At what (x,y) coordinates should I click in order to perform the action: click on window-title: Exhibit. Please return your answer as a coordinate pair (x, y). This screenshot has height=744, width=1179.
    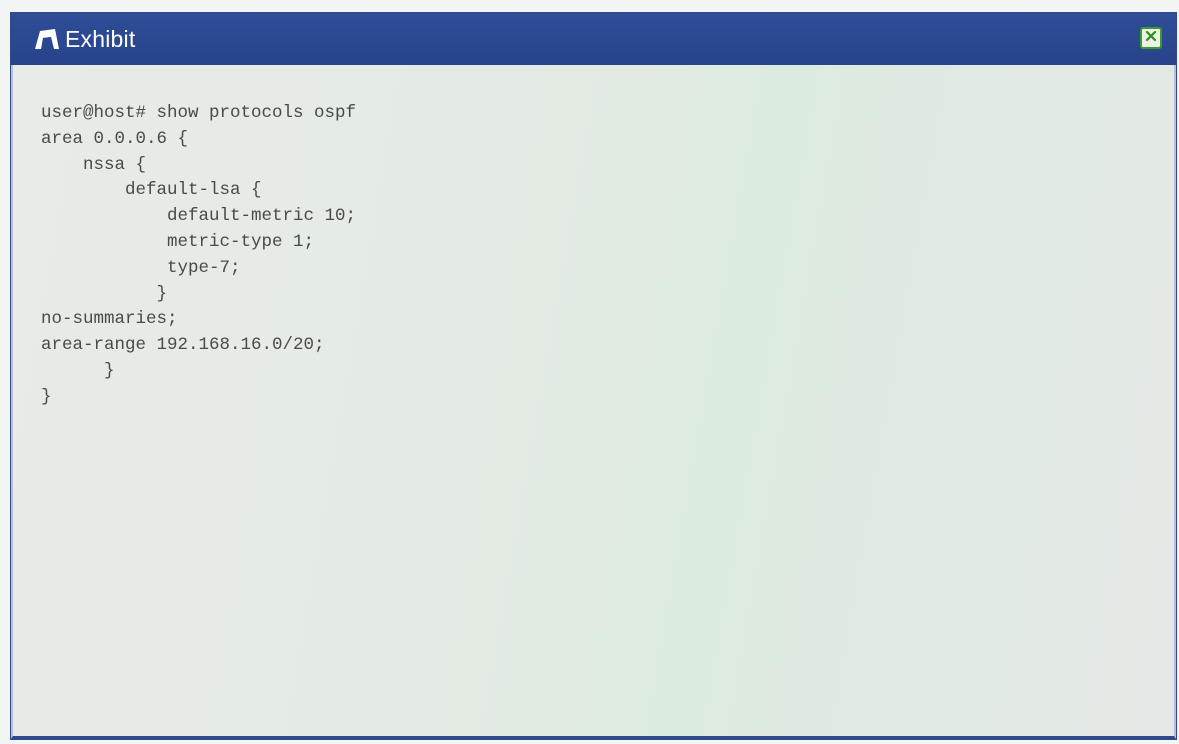
    Looking at the image, I should click on (100, 38).